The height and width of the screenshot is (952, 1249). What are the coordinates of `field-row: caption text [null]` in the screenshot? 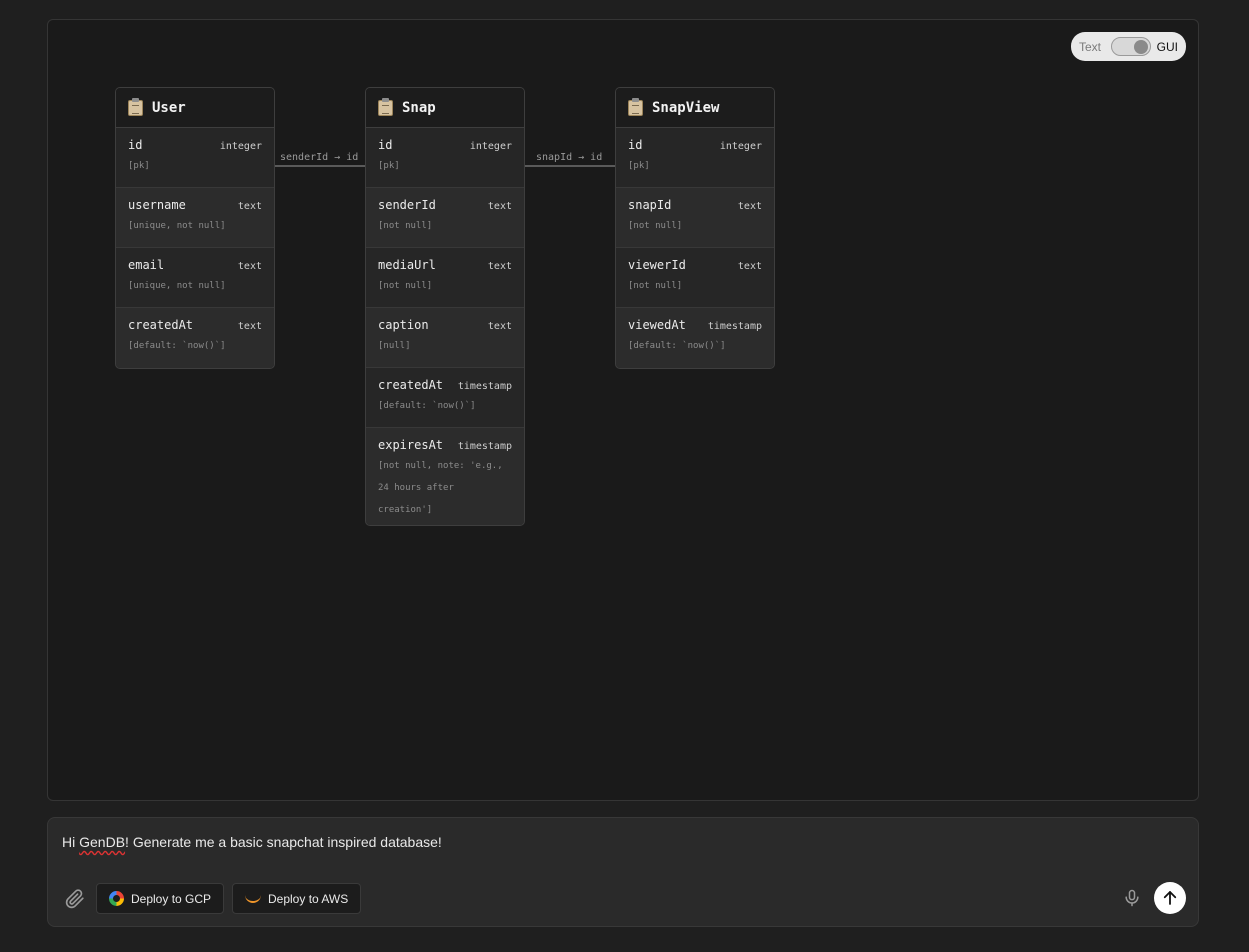 It's located at (445, 338).